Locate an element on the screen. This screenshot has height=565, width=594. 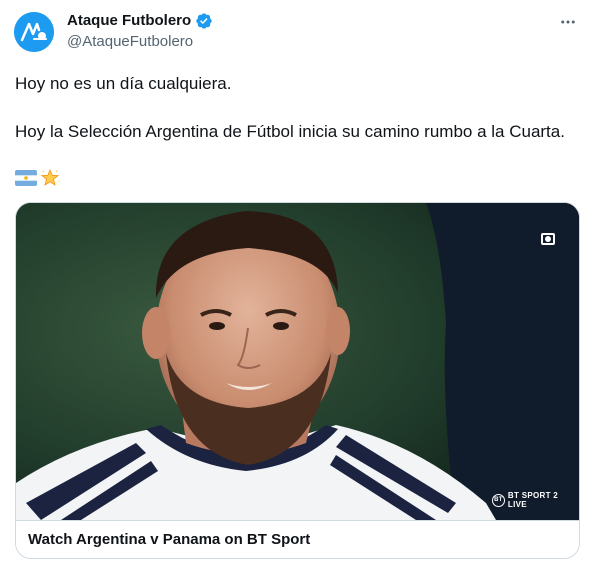
tweet-line-1: Hoy no es un día cualquiera. is located at coordinates (123, 83).